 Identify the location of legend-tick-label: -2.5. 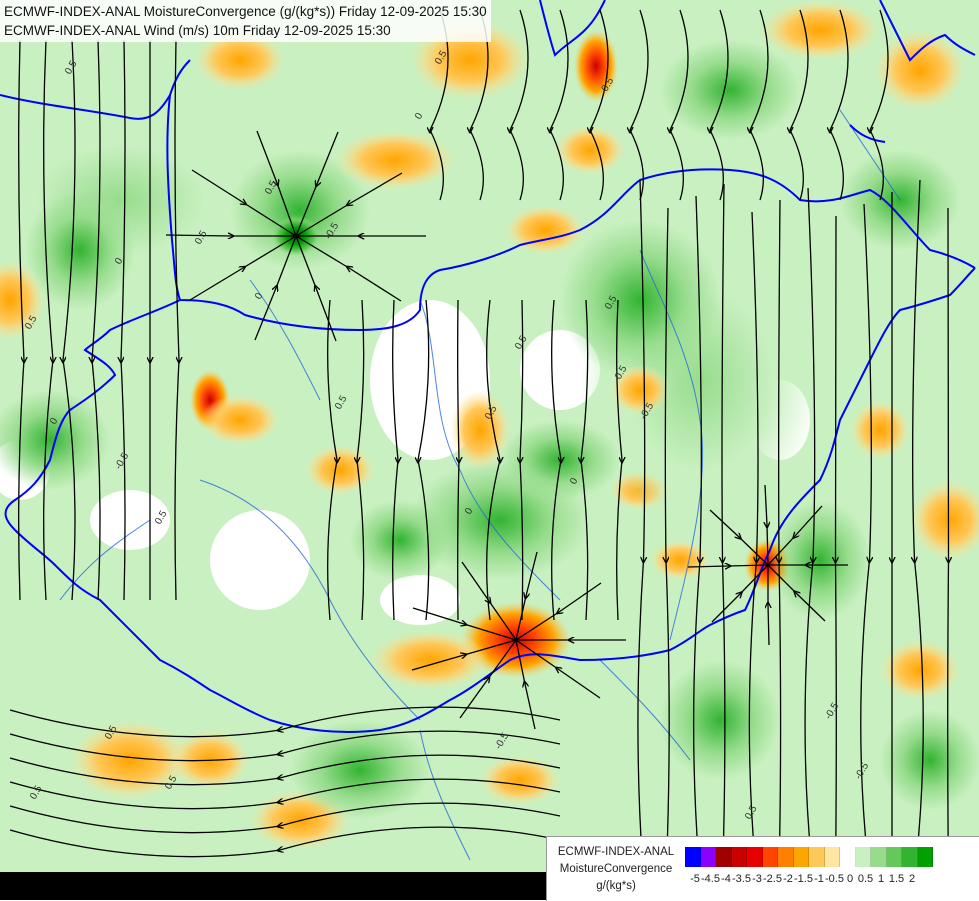
(772, 879).